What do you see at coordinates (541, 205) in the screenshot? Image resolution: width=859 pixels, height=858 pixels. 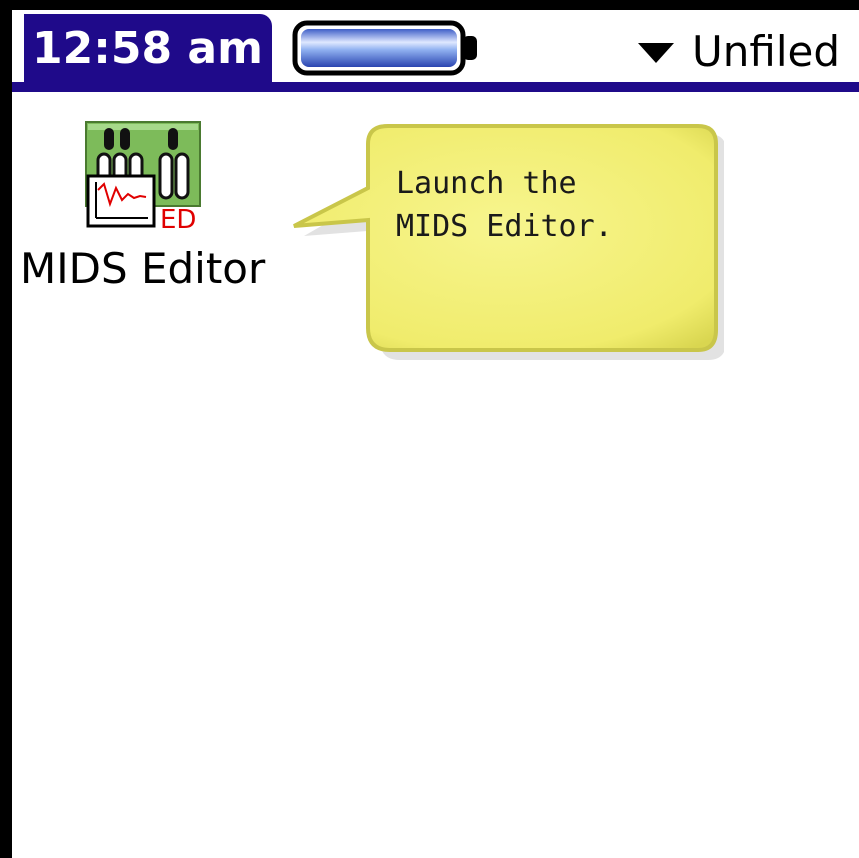 I see `callout-text: Launch the MIDS Editor.` at bounding box center [541, 205].